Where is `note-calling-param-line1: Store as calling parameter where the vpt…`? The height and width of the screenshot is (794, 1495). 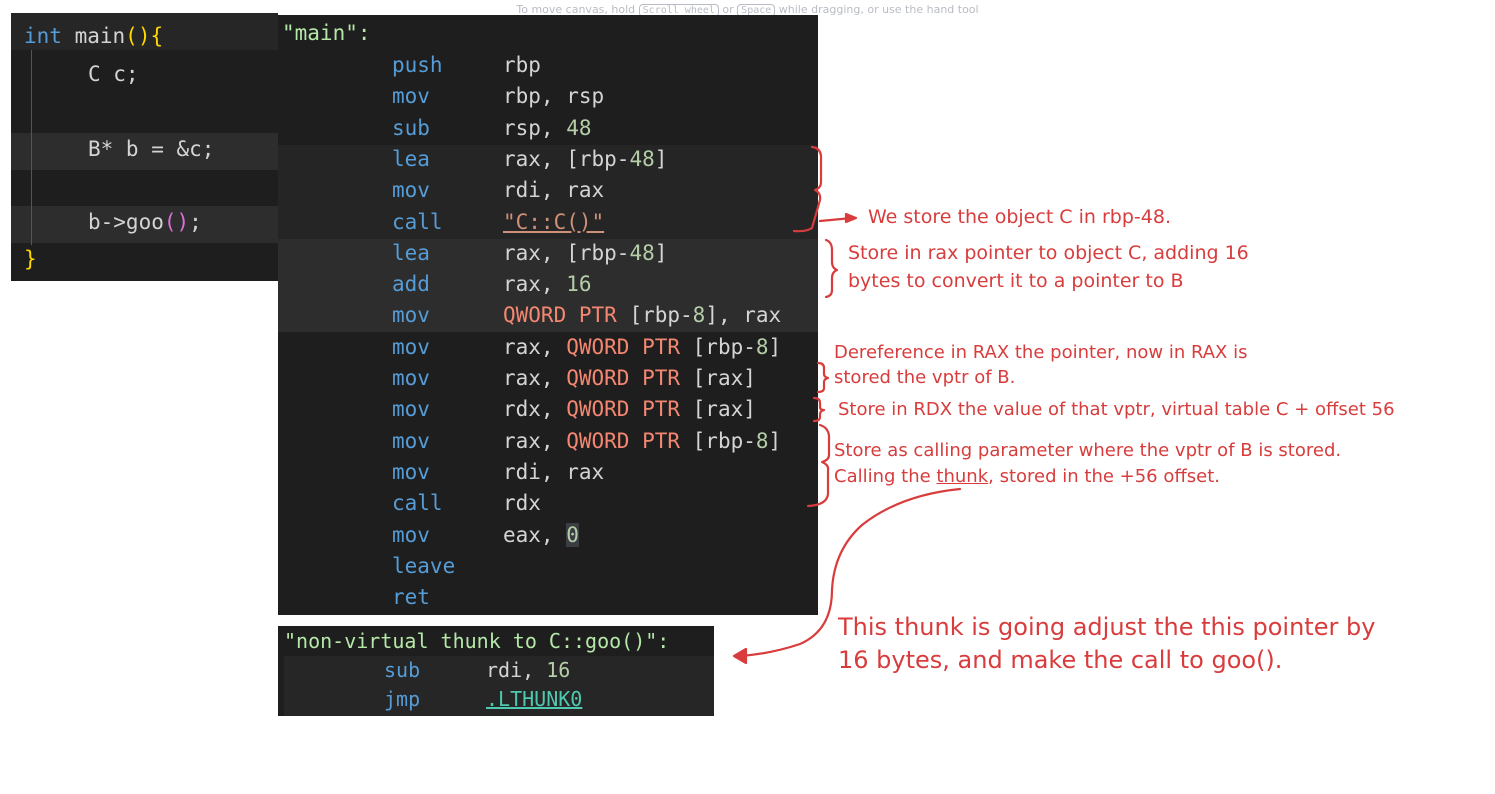
note-calling-param-line1: Store as calling parameter where the vpt… is located at coordinates (1088, 450).